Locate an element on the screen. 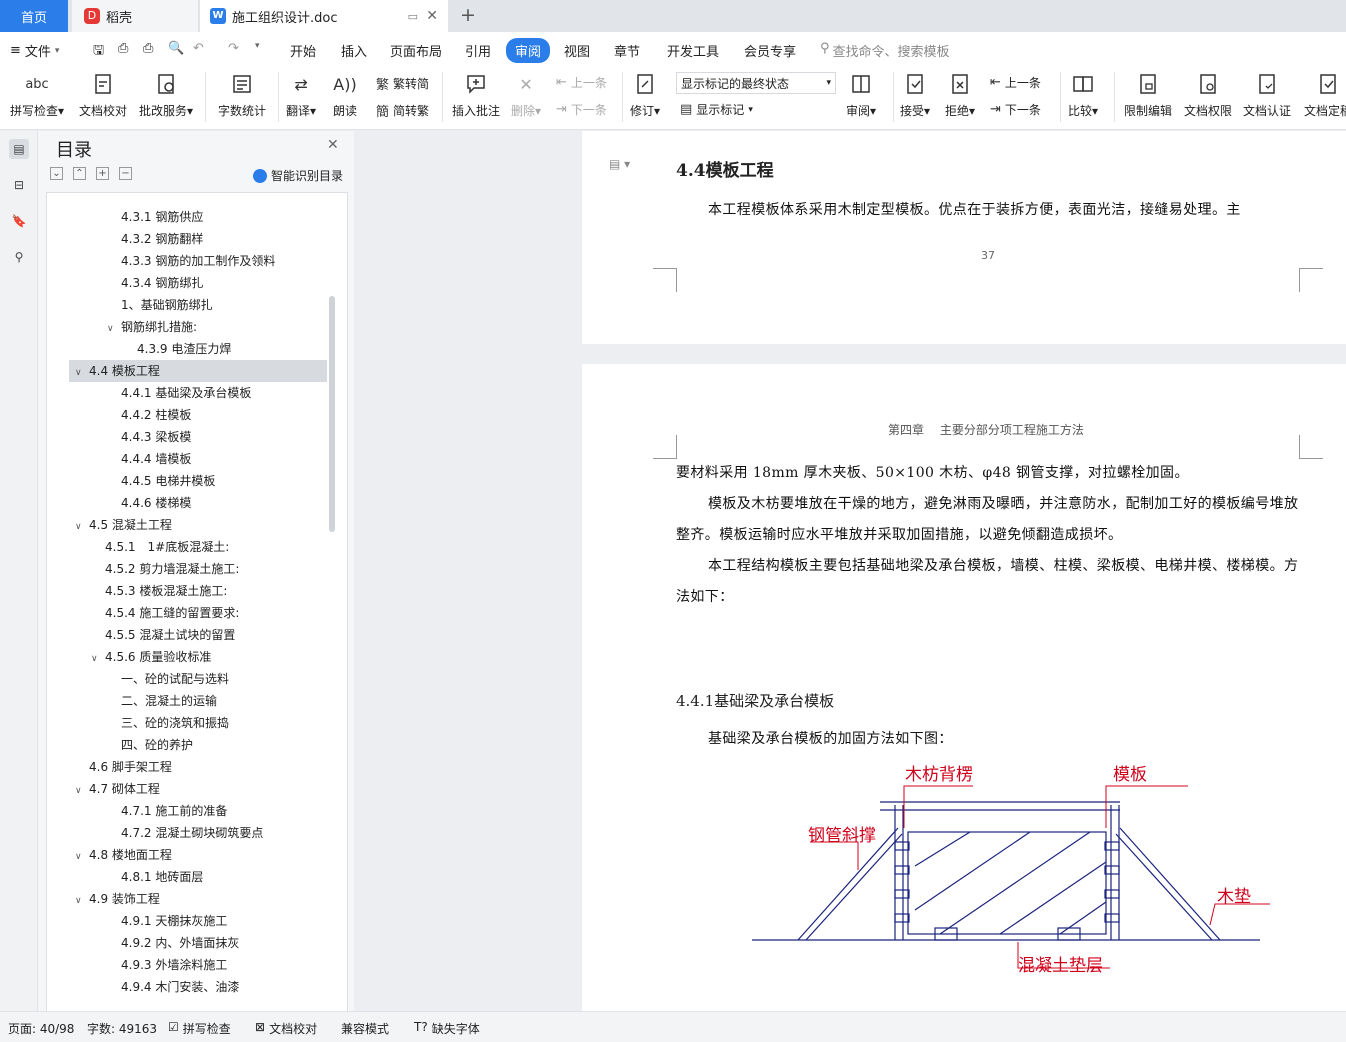 This screenshot has width=1346, height=1042. toc-item: ∨ 4.7 砌体工程 is located at coordinates (117, 789).